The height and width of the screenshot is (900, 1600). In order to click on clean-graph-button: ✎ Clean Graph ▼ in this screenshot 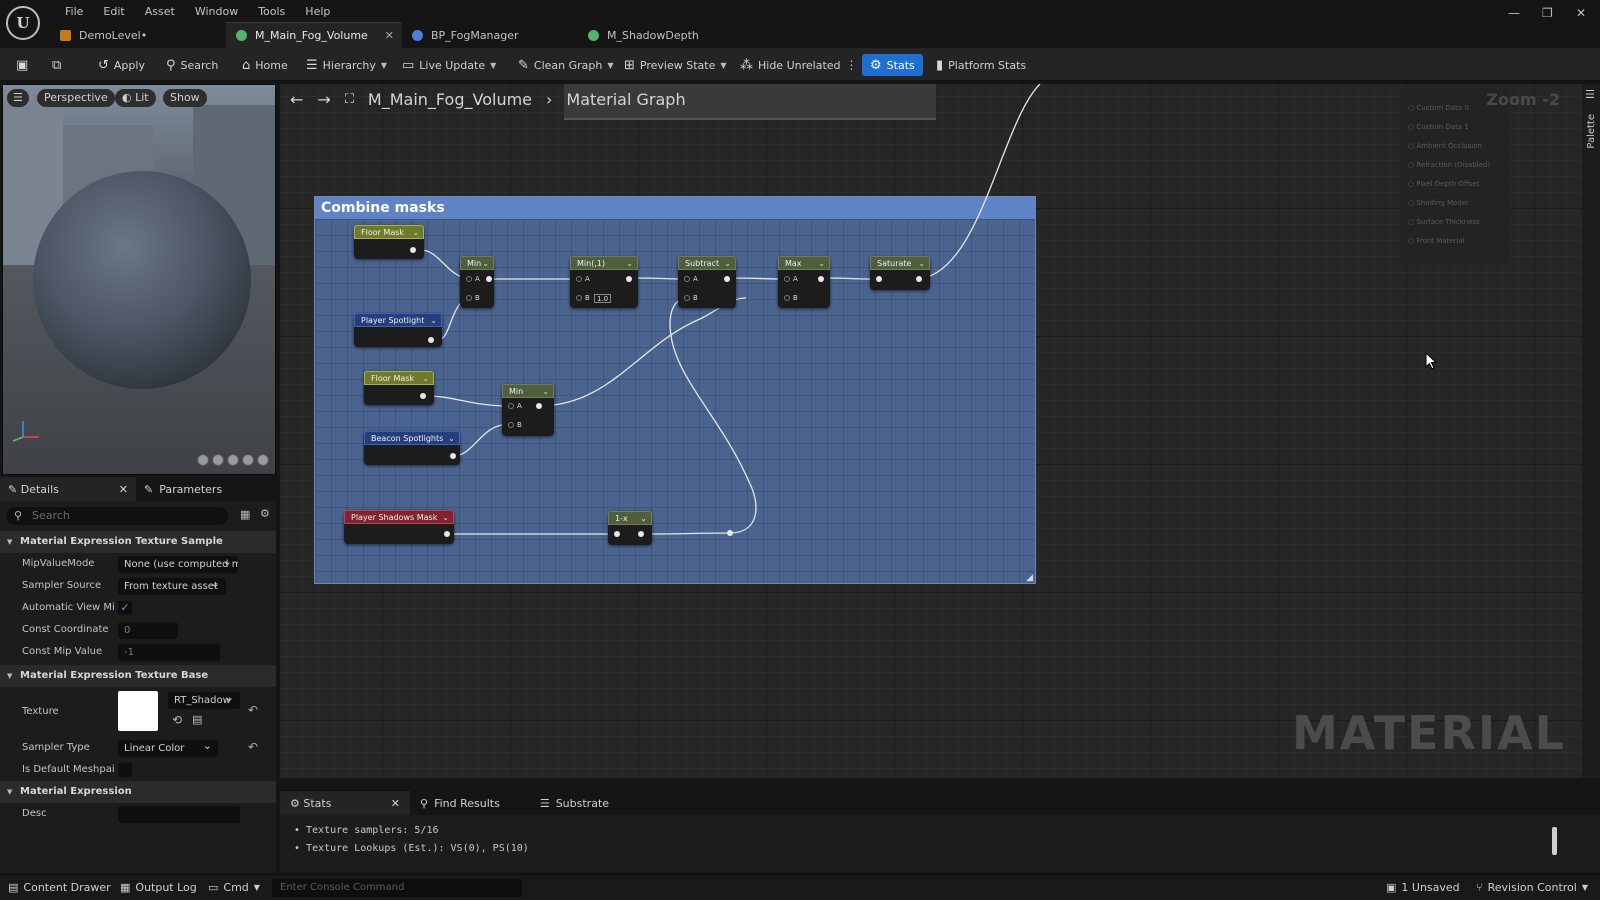, I will do `click(566, 65)`.